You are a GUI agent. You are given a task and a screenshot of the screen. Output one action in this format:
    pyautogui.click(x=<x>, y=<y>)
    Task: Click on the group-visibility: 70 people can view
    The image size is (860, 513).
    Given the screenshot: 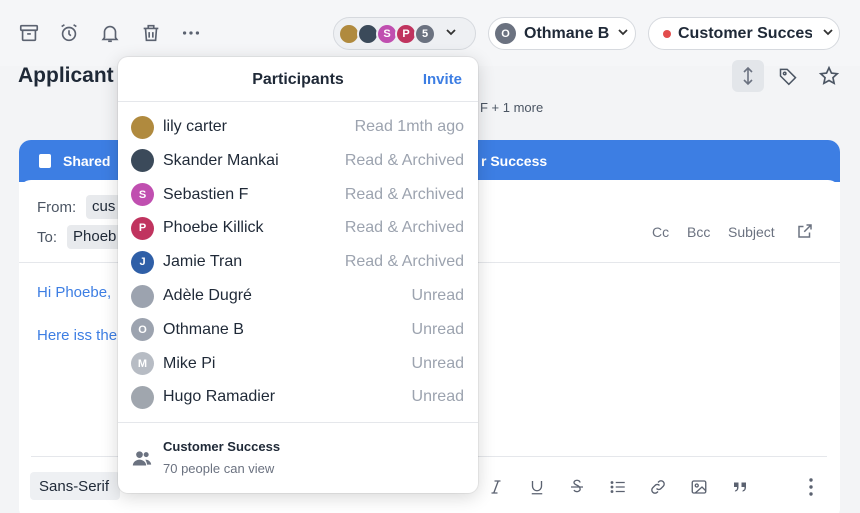 What is the action you would take?
    pyautogui.click(x=219, y=468)
    